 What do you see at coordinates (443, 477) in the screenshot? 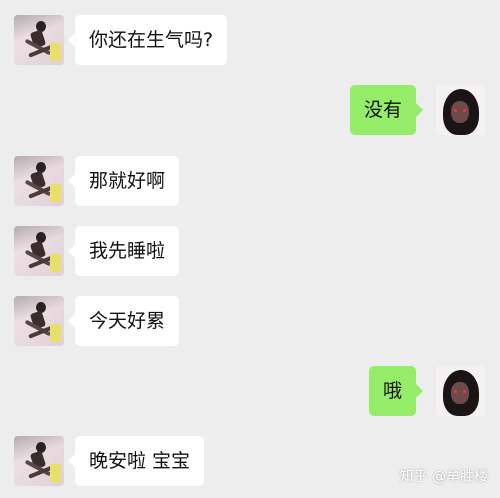
I see `watermark: 知乎 @牟胜楼` at bounding box center [443, 477].